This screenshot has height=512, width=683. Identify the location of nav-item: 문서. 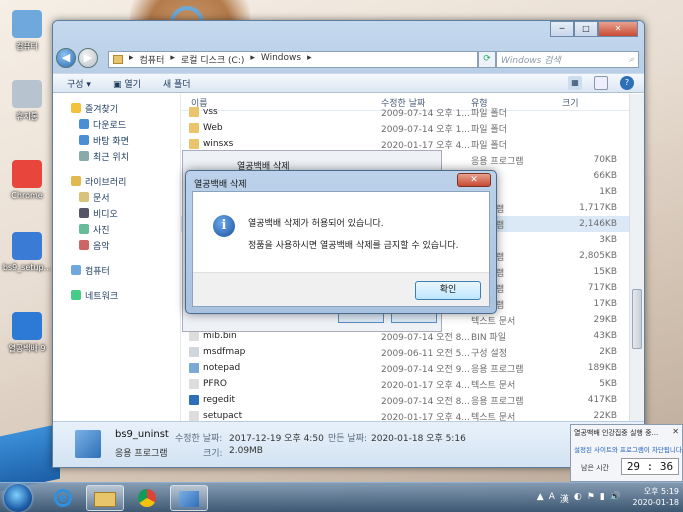
(116, 197).